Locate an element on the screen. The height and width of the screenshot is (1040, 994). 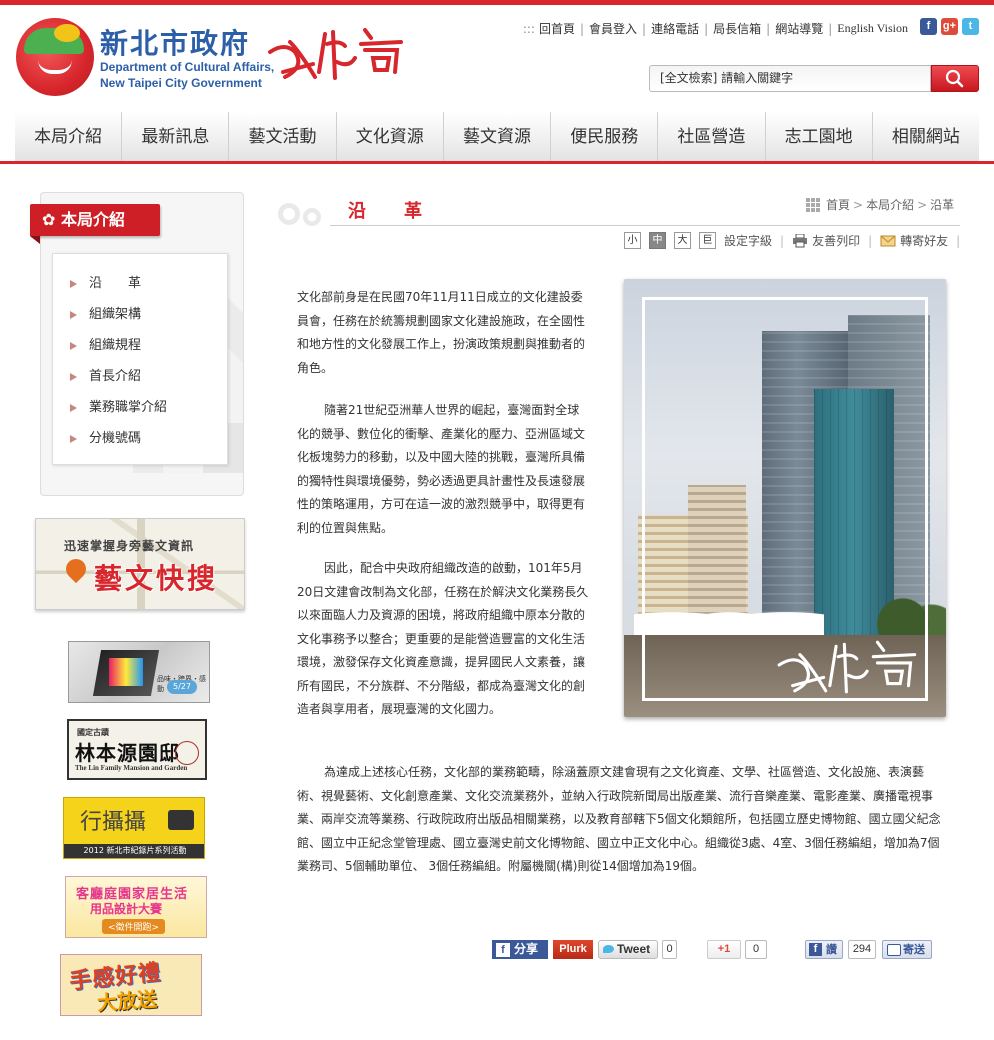
sidebar-item-org-rules: 組織規程 is located at coordinates (140, 349).